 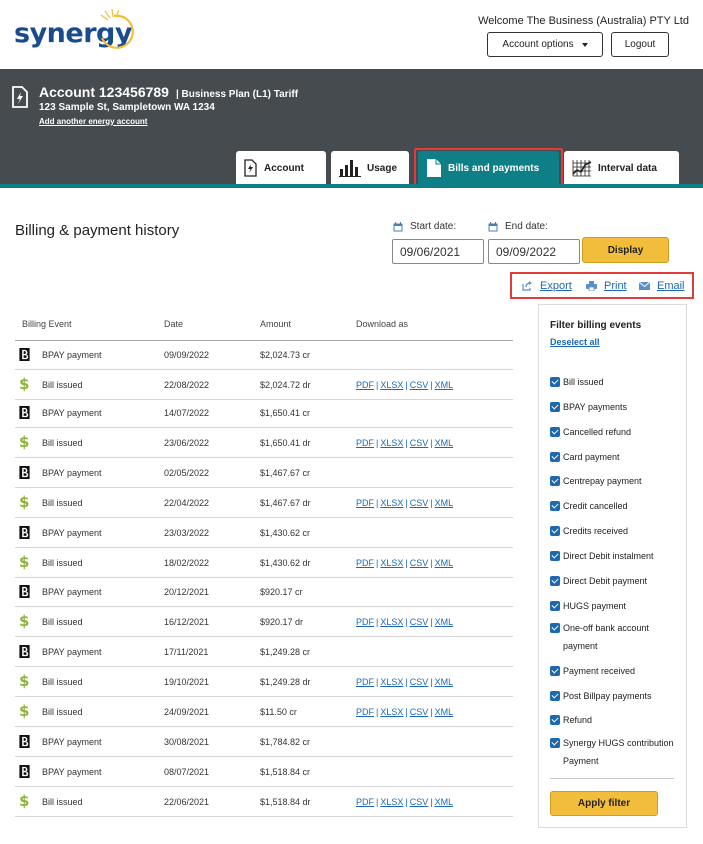 I want to click on date-cell: 20/12/2021, so click(x=187, y=591).